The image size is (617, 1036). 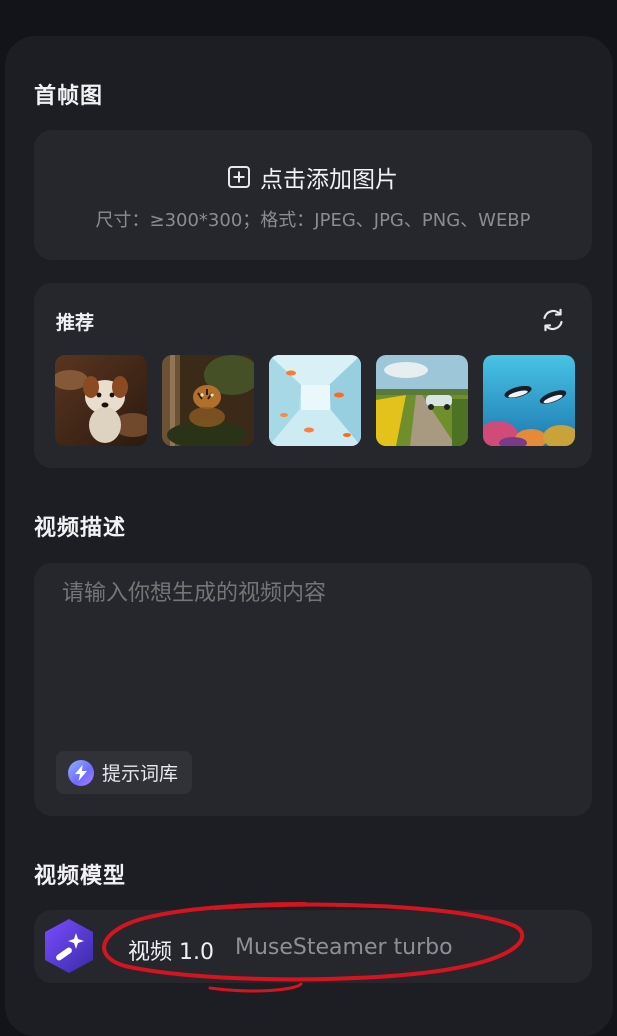 What do you see at coordinates (81, 772) in the screenshot?
I see `lightning-icon` at bounding box center [81, 772].